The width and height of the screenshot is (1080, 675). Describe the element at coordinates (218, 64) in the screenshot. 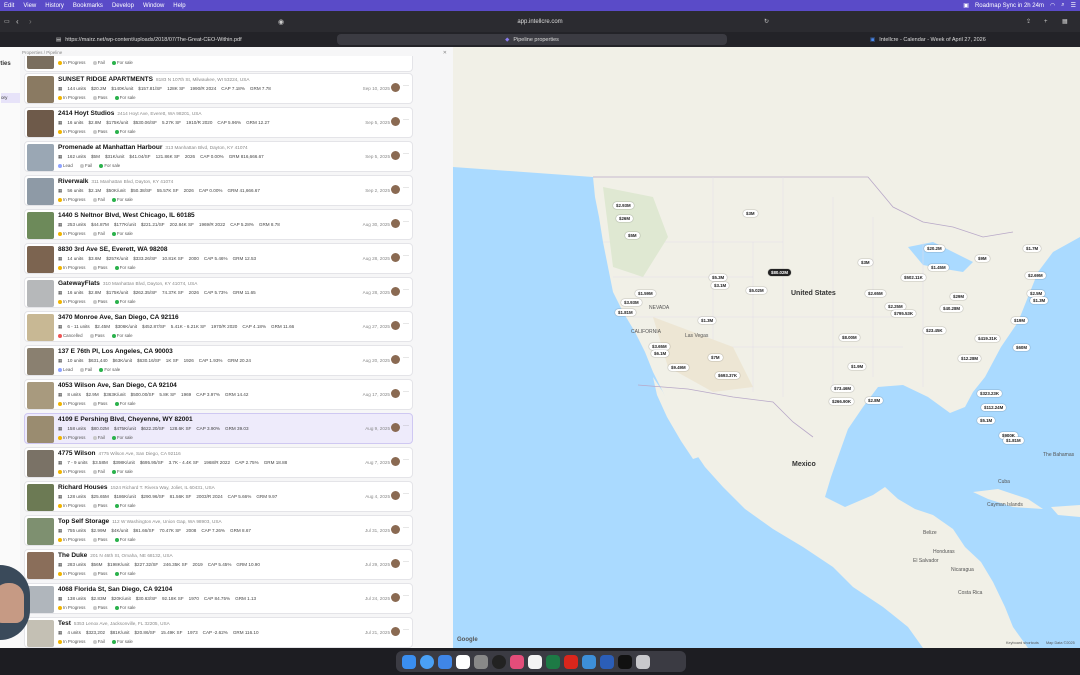

I see `property-card-partial: In Progress Fail For sale` at that location.